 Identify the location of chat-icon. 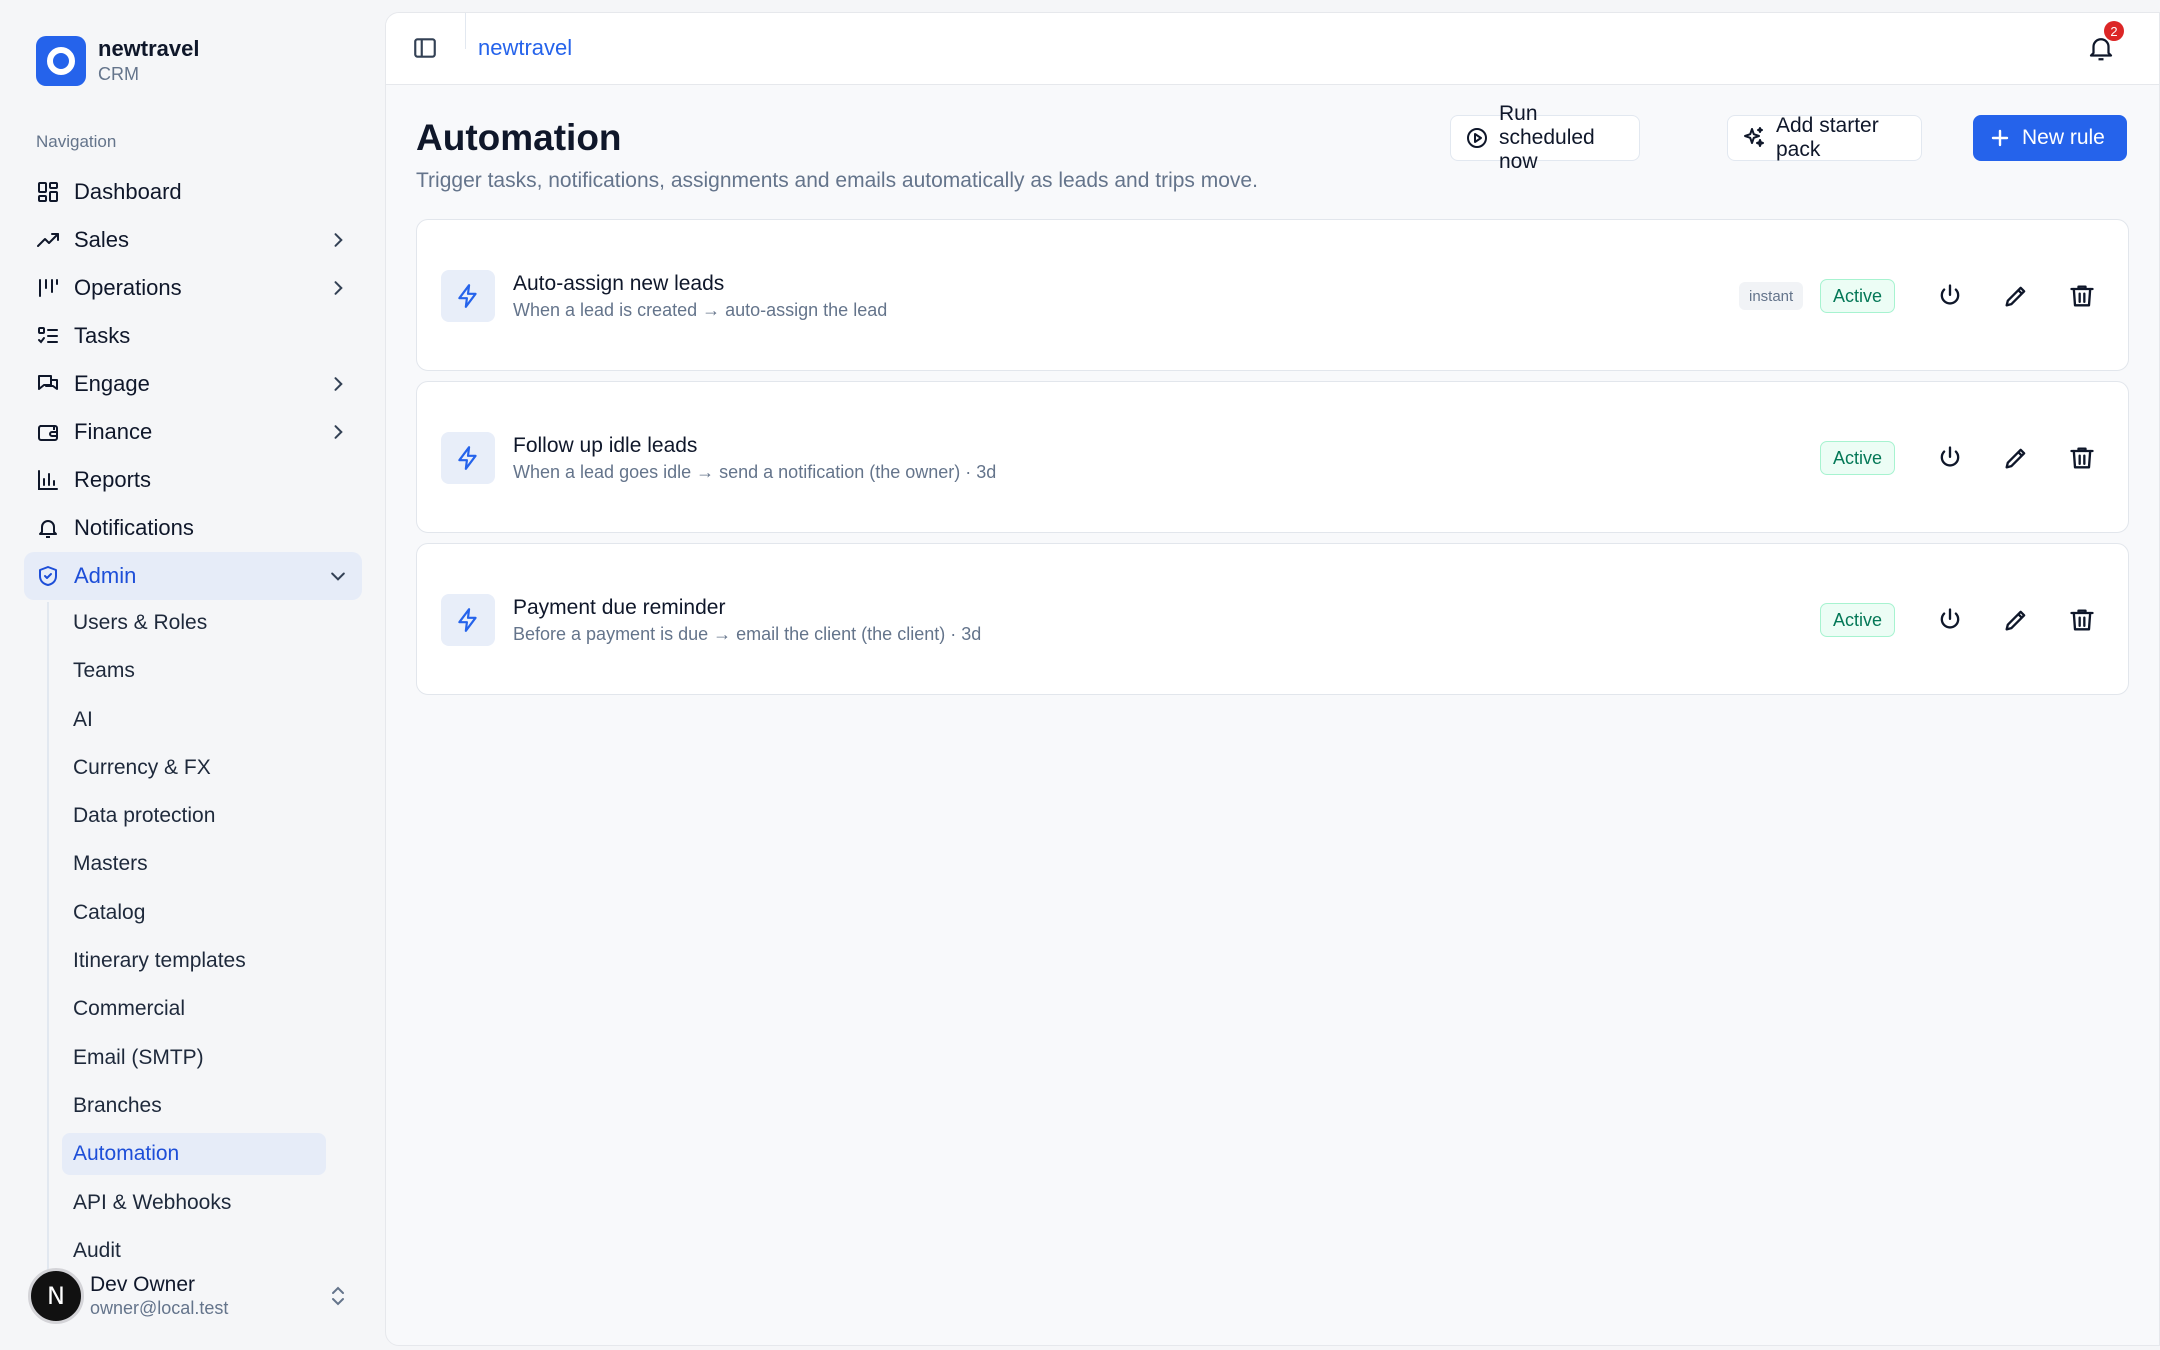
(48, 384).